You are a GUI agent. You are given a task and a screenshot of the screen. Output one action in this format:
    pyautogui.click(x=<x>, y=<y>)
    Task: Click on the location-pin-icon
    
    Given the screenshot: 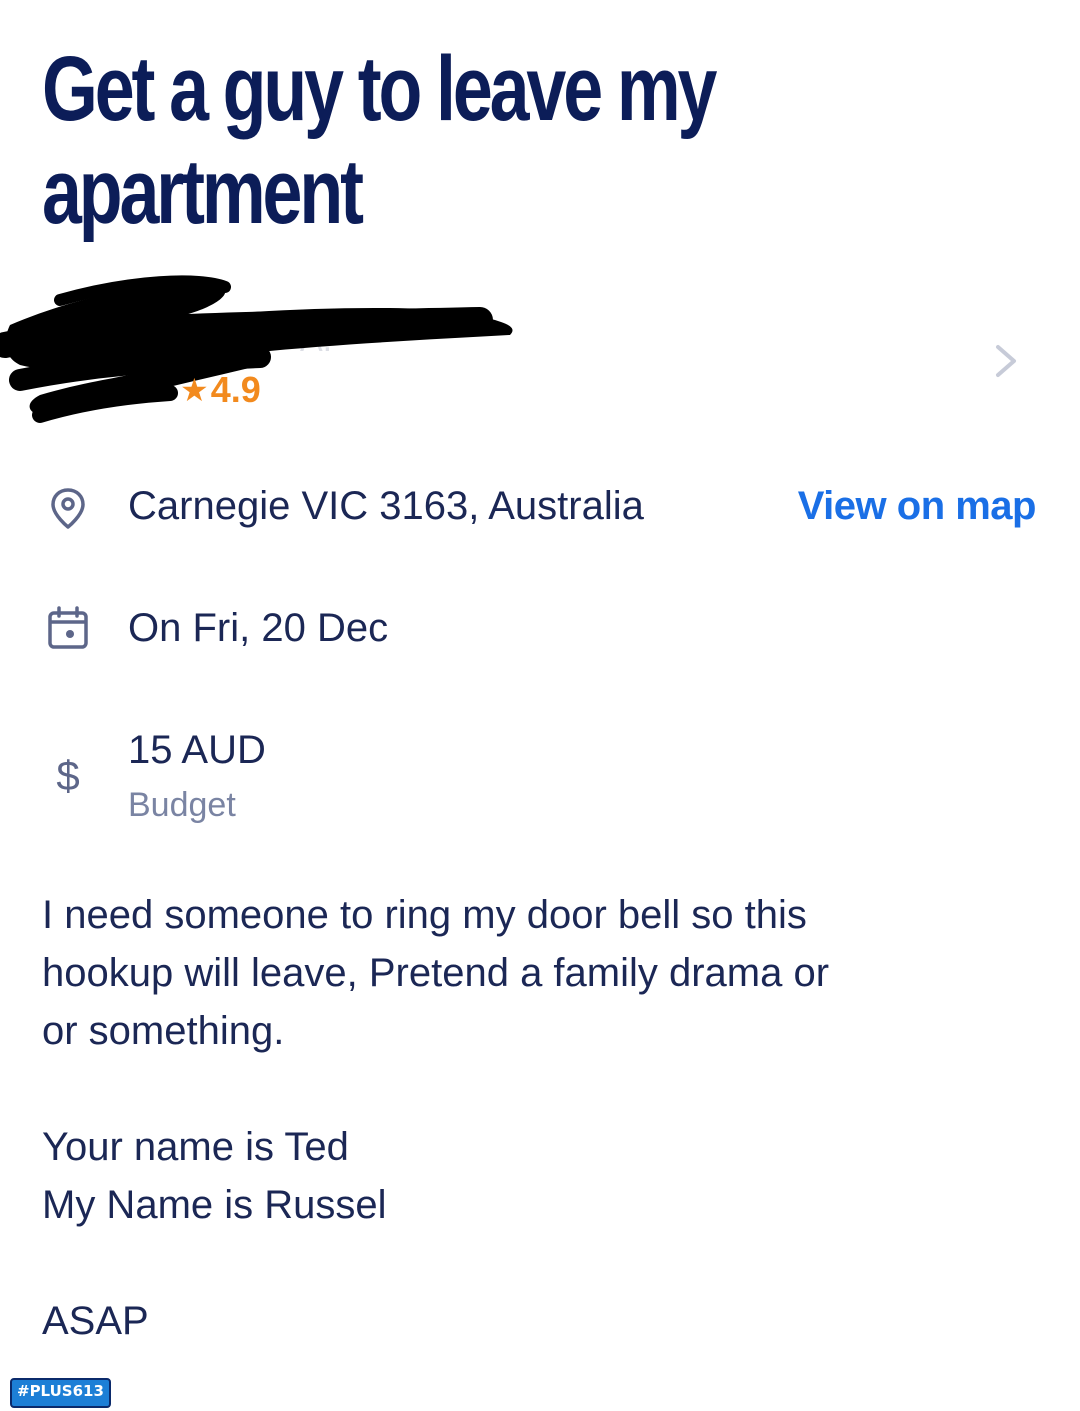 What is the action you would take?
    pyautogui.click(x=68, y=508)
    